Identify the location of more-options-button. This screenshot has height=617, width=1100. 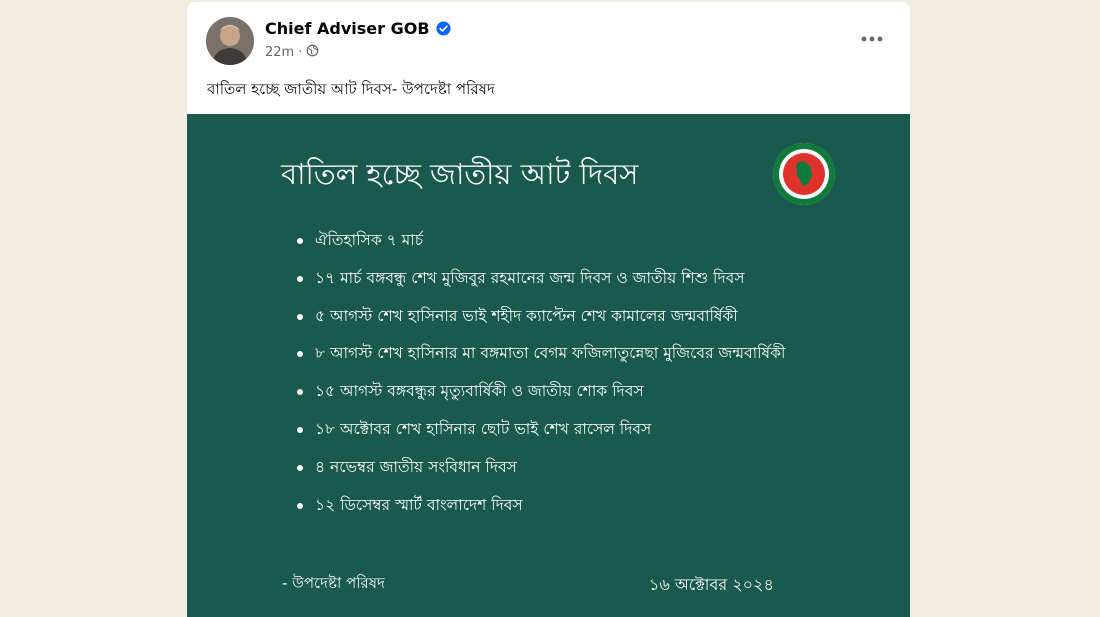
(872, 39).